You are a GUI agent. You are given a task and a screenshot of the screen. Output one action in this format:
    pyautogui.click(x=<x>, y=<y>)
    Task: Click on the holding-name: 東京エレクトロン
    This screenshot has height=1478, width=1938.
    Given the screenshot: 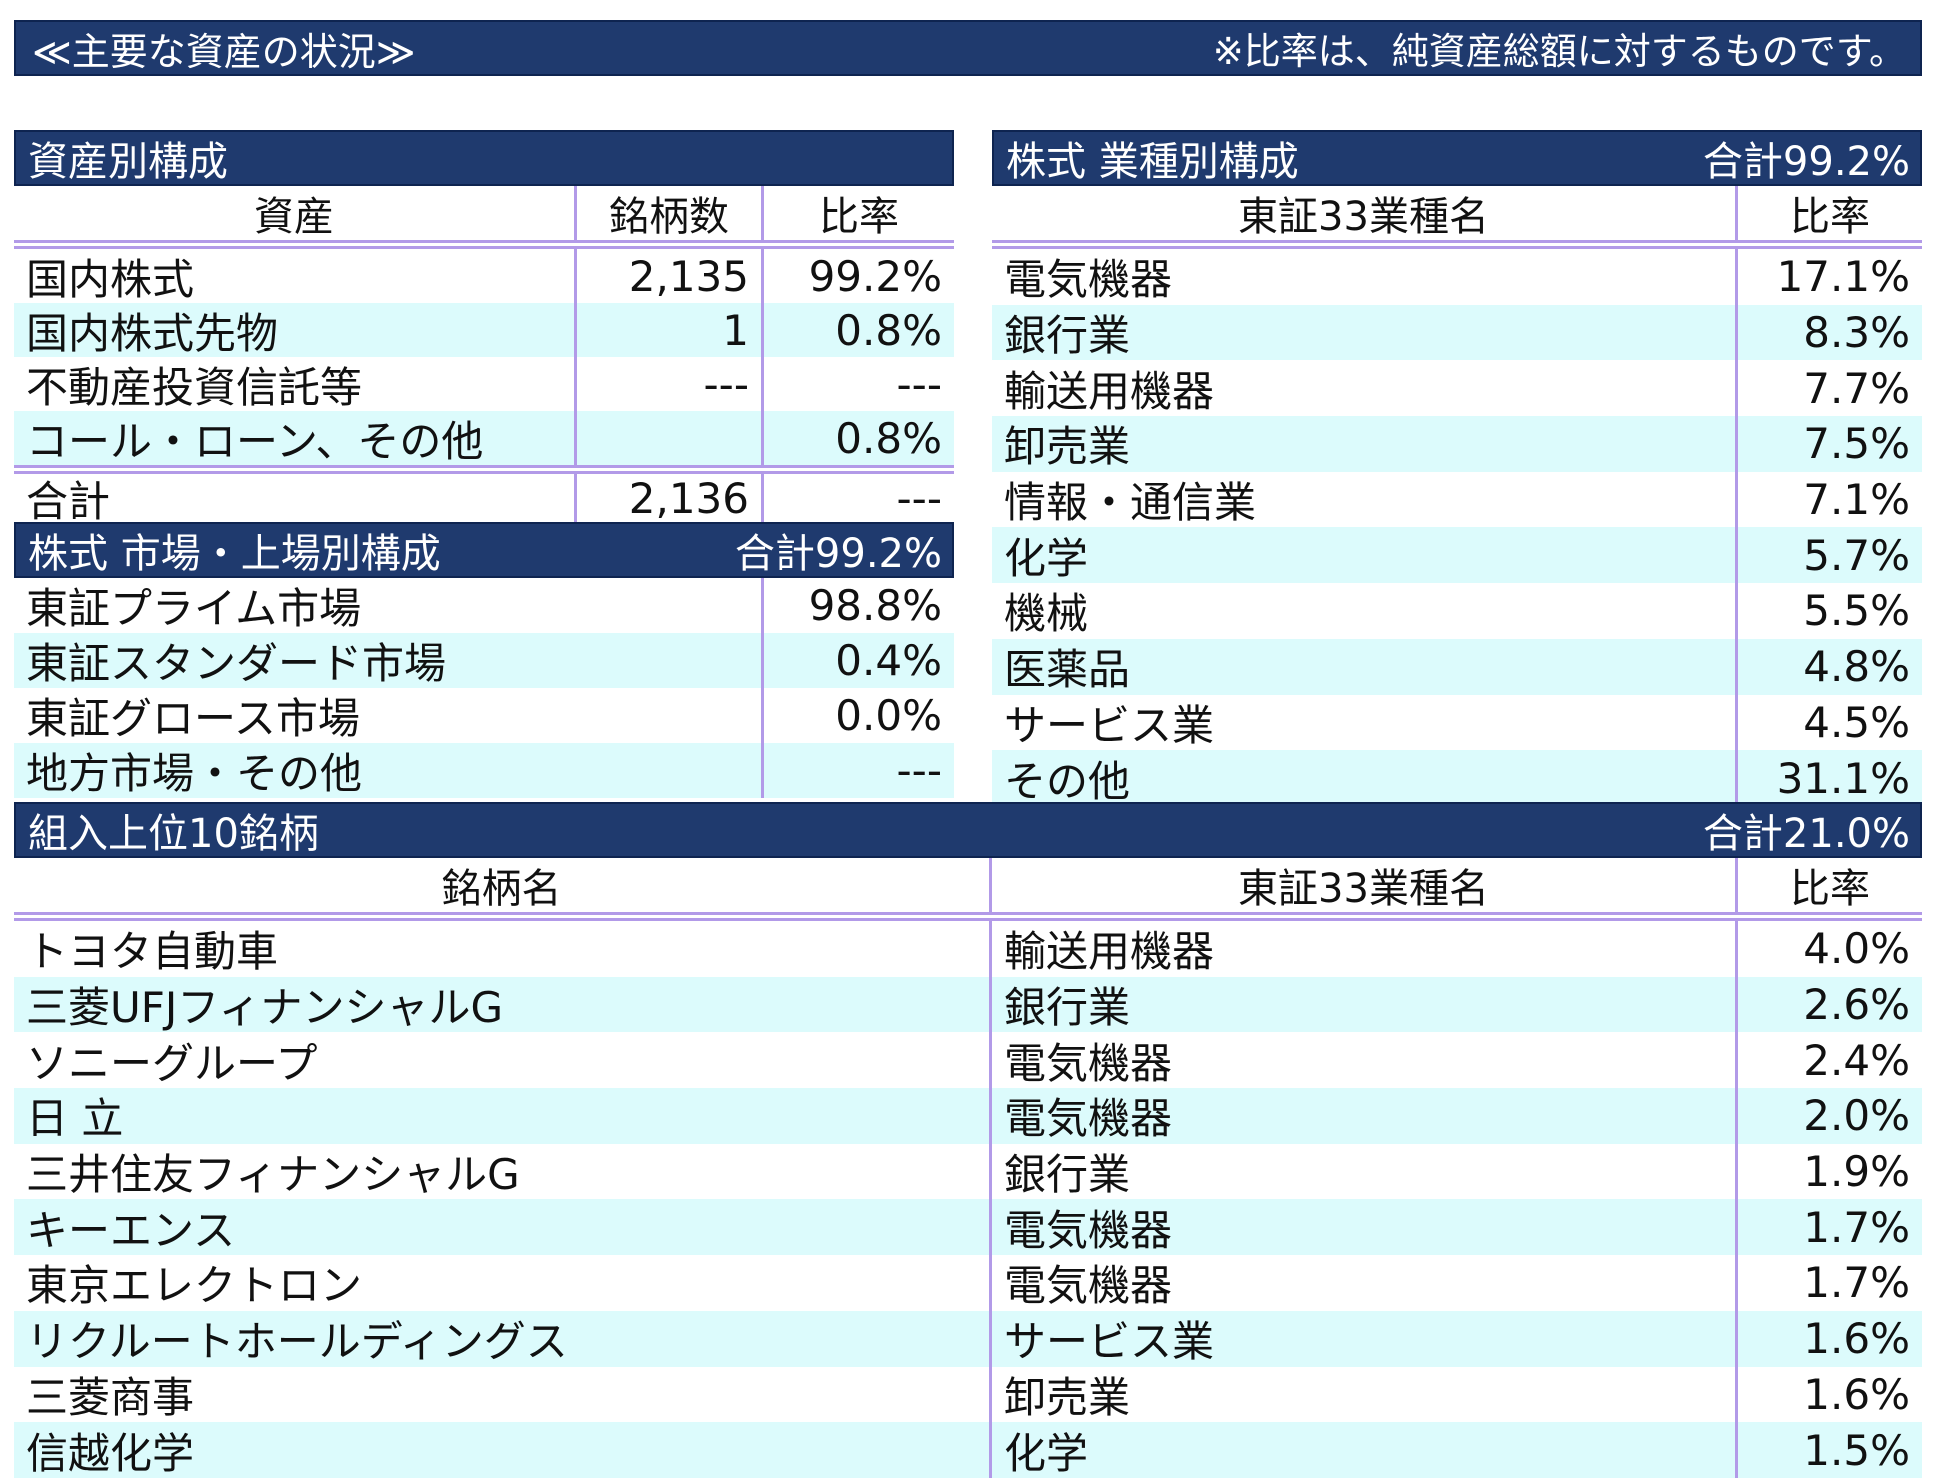 What is the action you would take?
    pyautogui.click(x=503, y=1283)
    